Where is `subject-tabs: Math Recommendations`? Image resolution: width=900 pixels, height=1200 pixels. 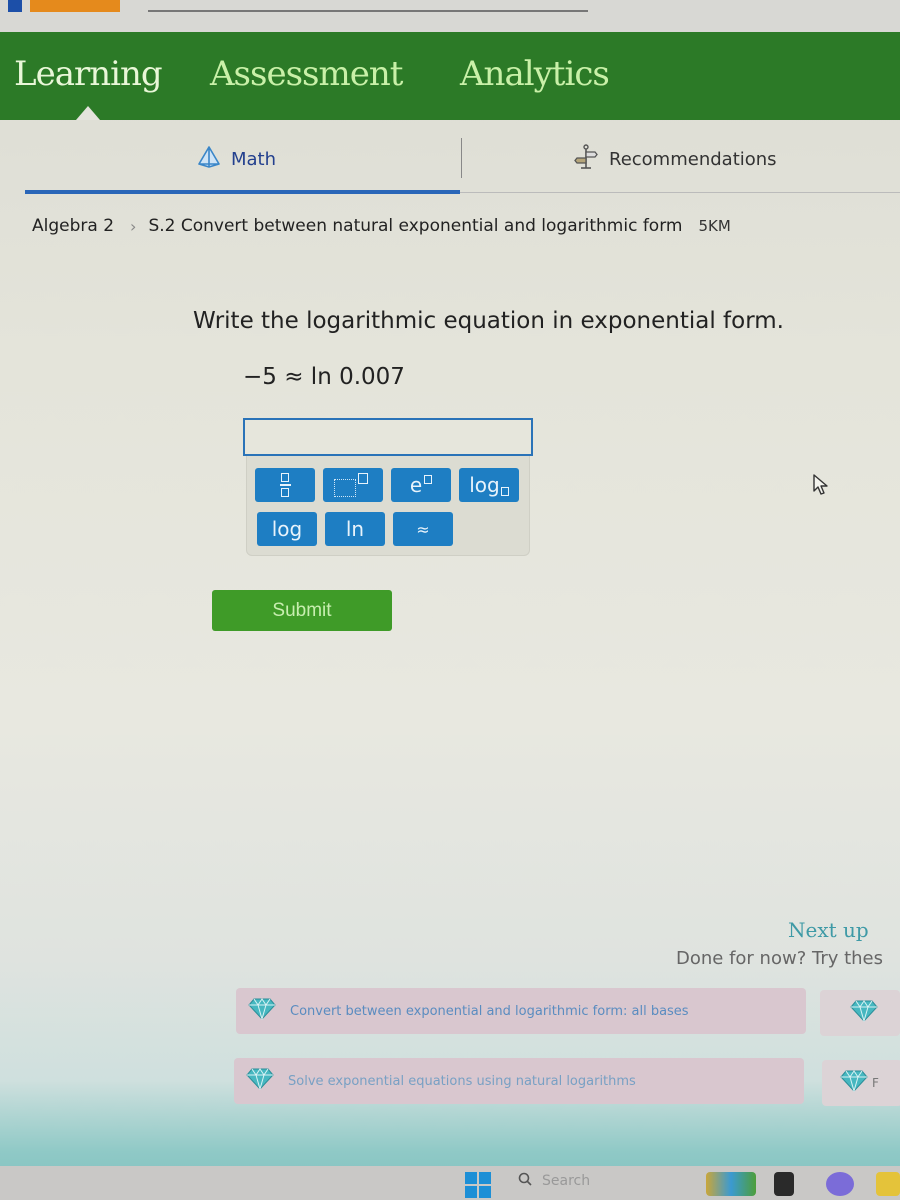 subject-tabs: Math Recommendations is located at coordinates (462, 165).